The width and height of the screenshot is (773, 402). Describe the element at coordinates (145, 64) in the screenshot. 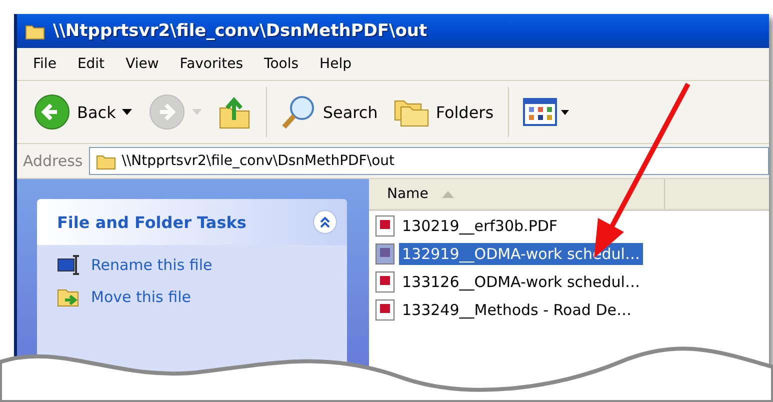

I see `menu-item: View` at that location.